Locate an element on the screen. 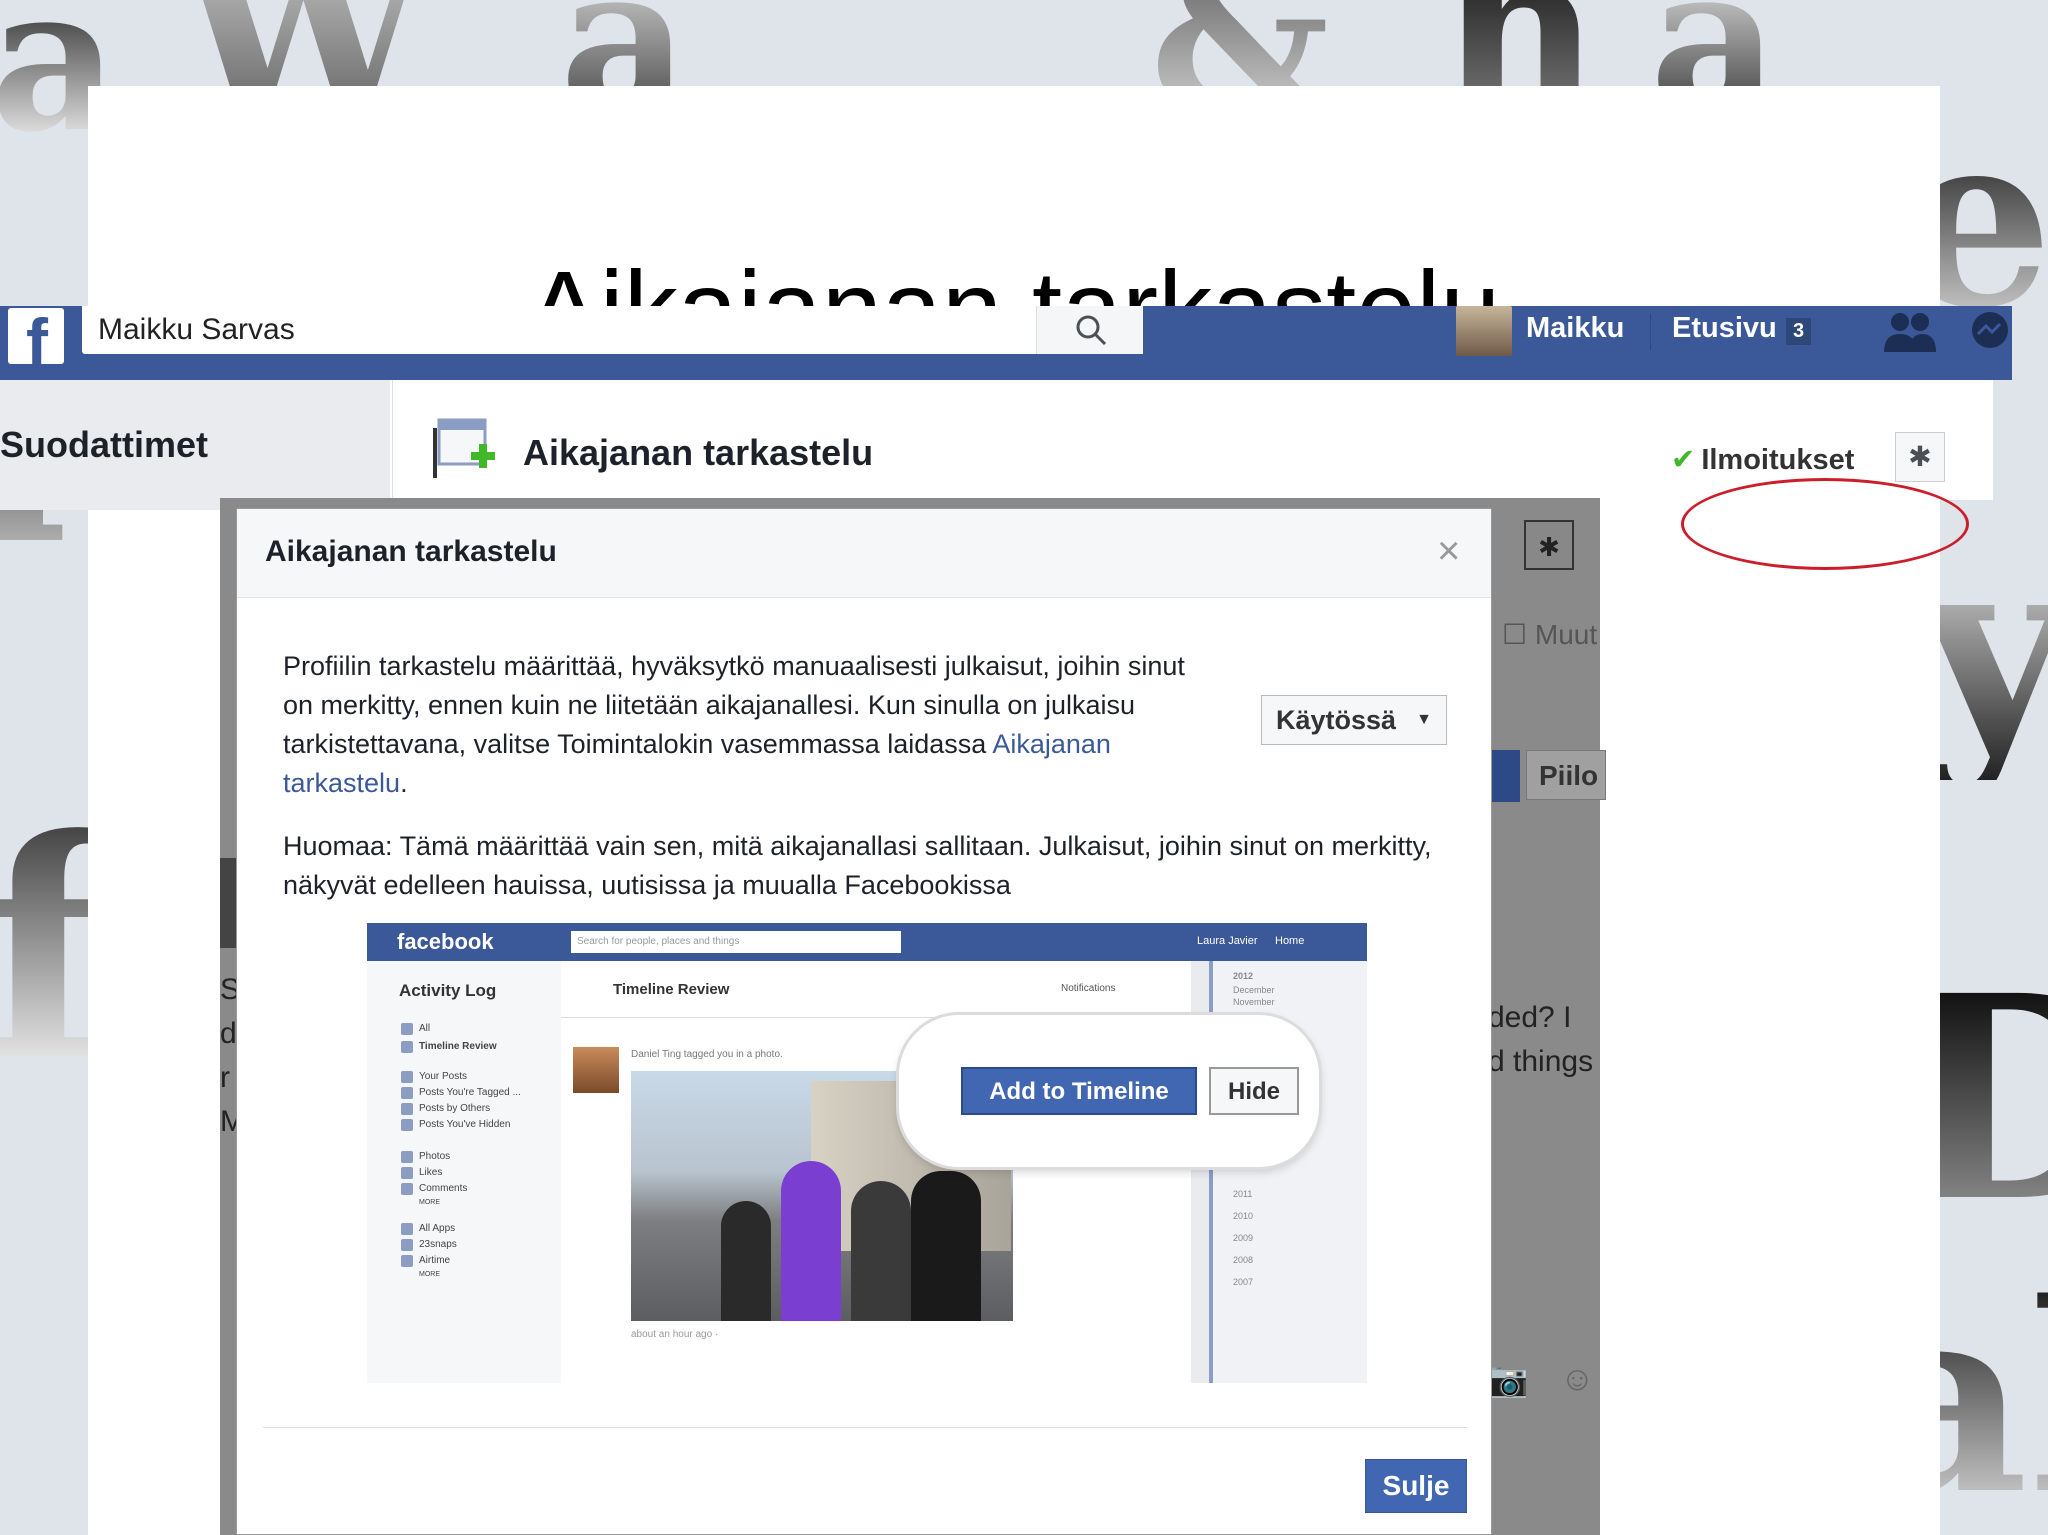  illustration-post-time: about an hour ago · is located at coordinates (675, 1334).